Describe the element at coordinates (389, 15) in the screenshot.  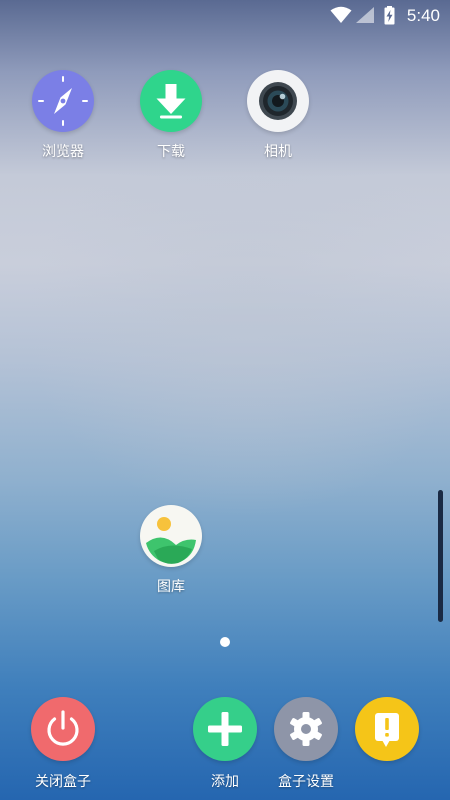
I see `battery-charging-icon` at that location.